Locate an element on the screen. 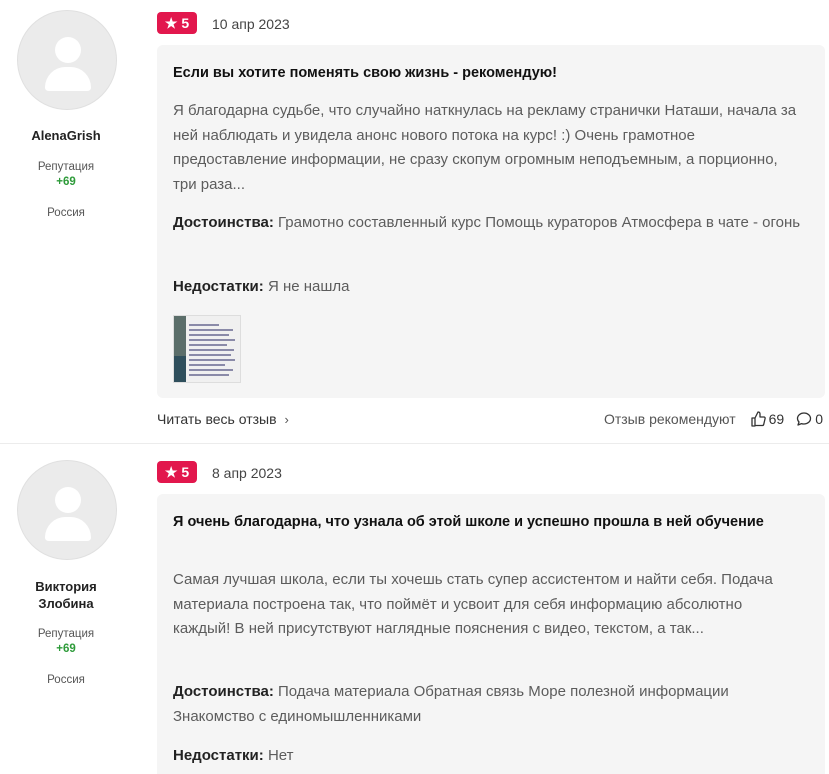 The image size is (829, 774). author-name: Виктория Злобина is located at coordinates (66, 595).